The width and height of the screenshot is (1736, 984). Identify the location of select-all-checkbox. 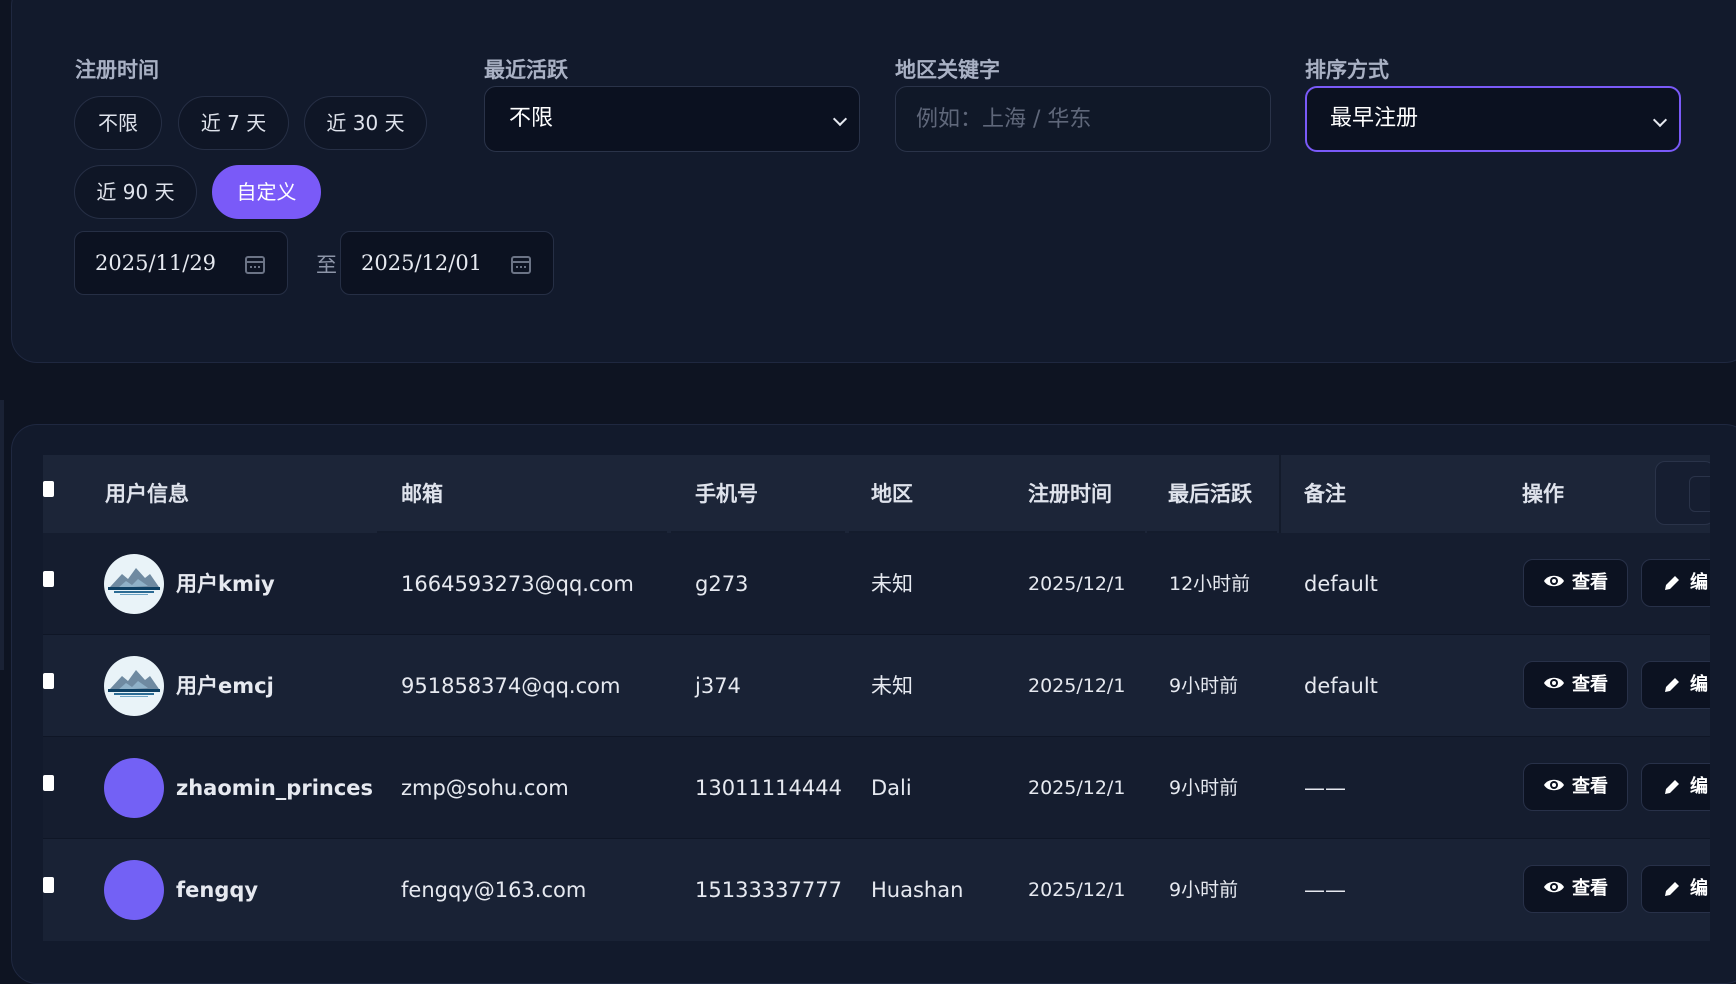
(48, 489).